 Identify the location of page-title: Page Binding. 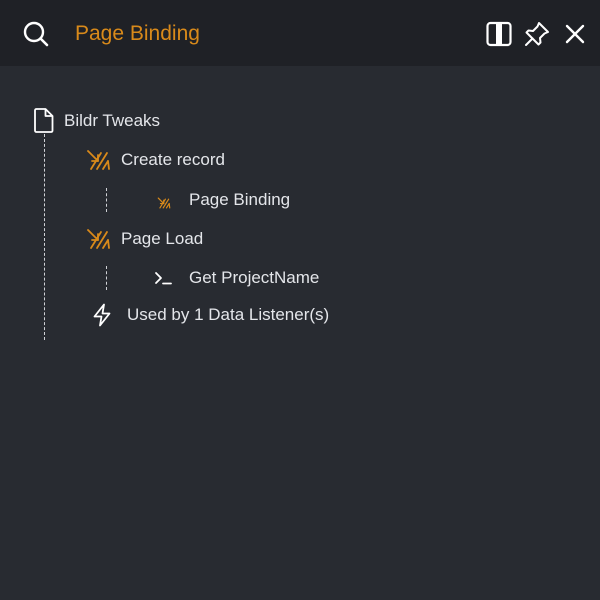
(137, 33).